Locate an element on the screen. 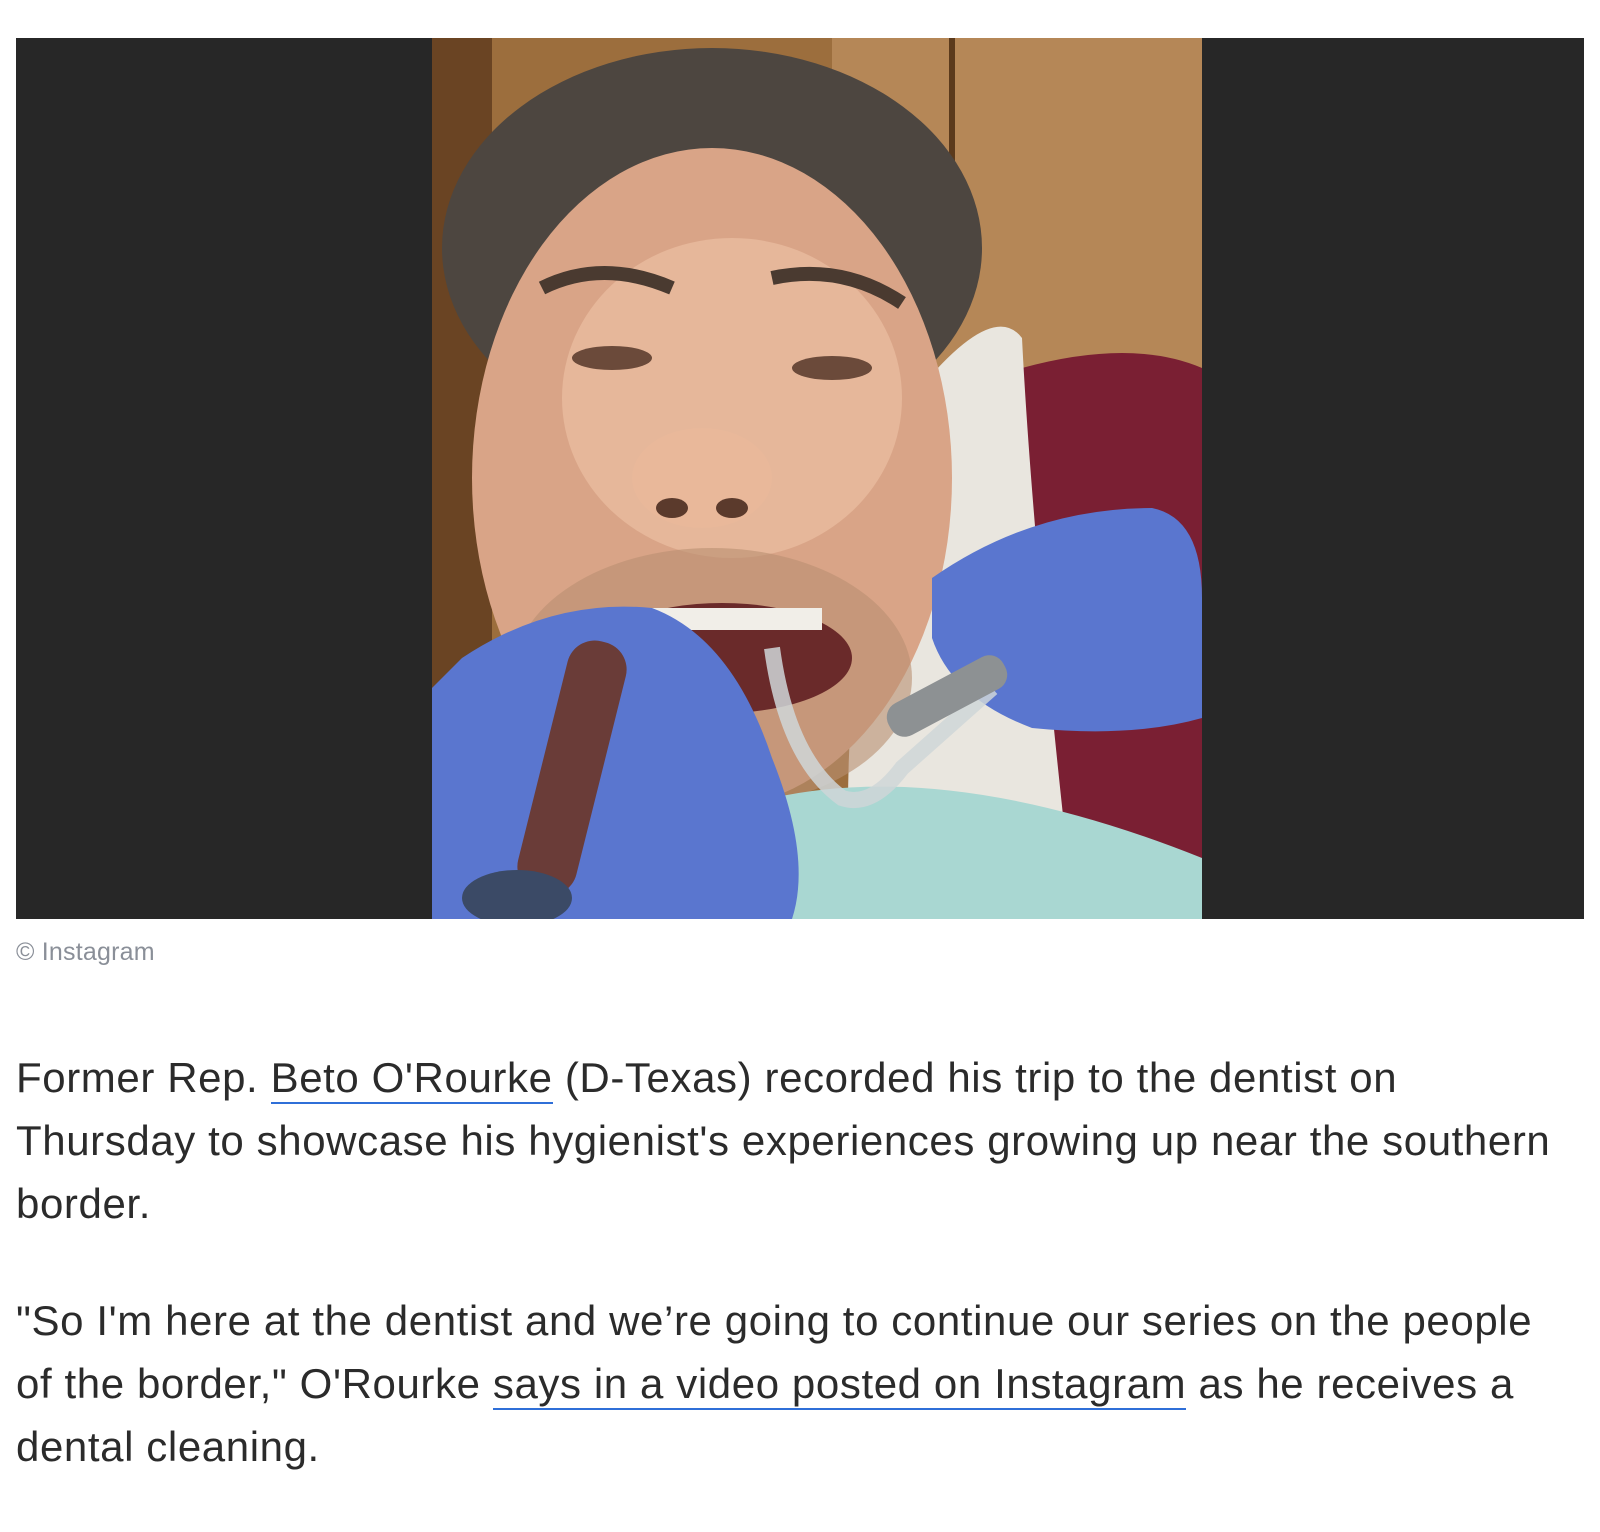  paragraph-text: Former Rep. is located at coordinates (143, 1077).